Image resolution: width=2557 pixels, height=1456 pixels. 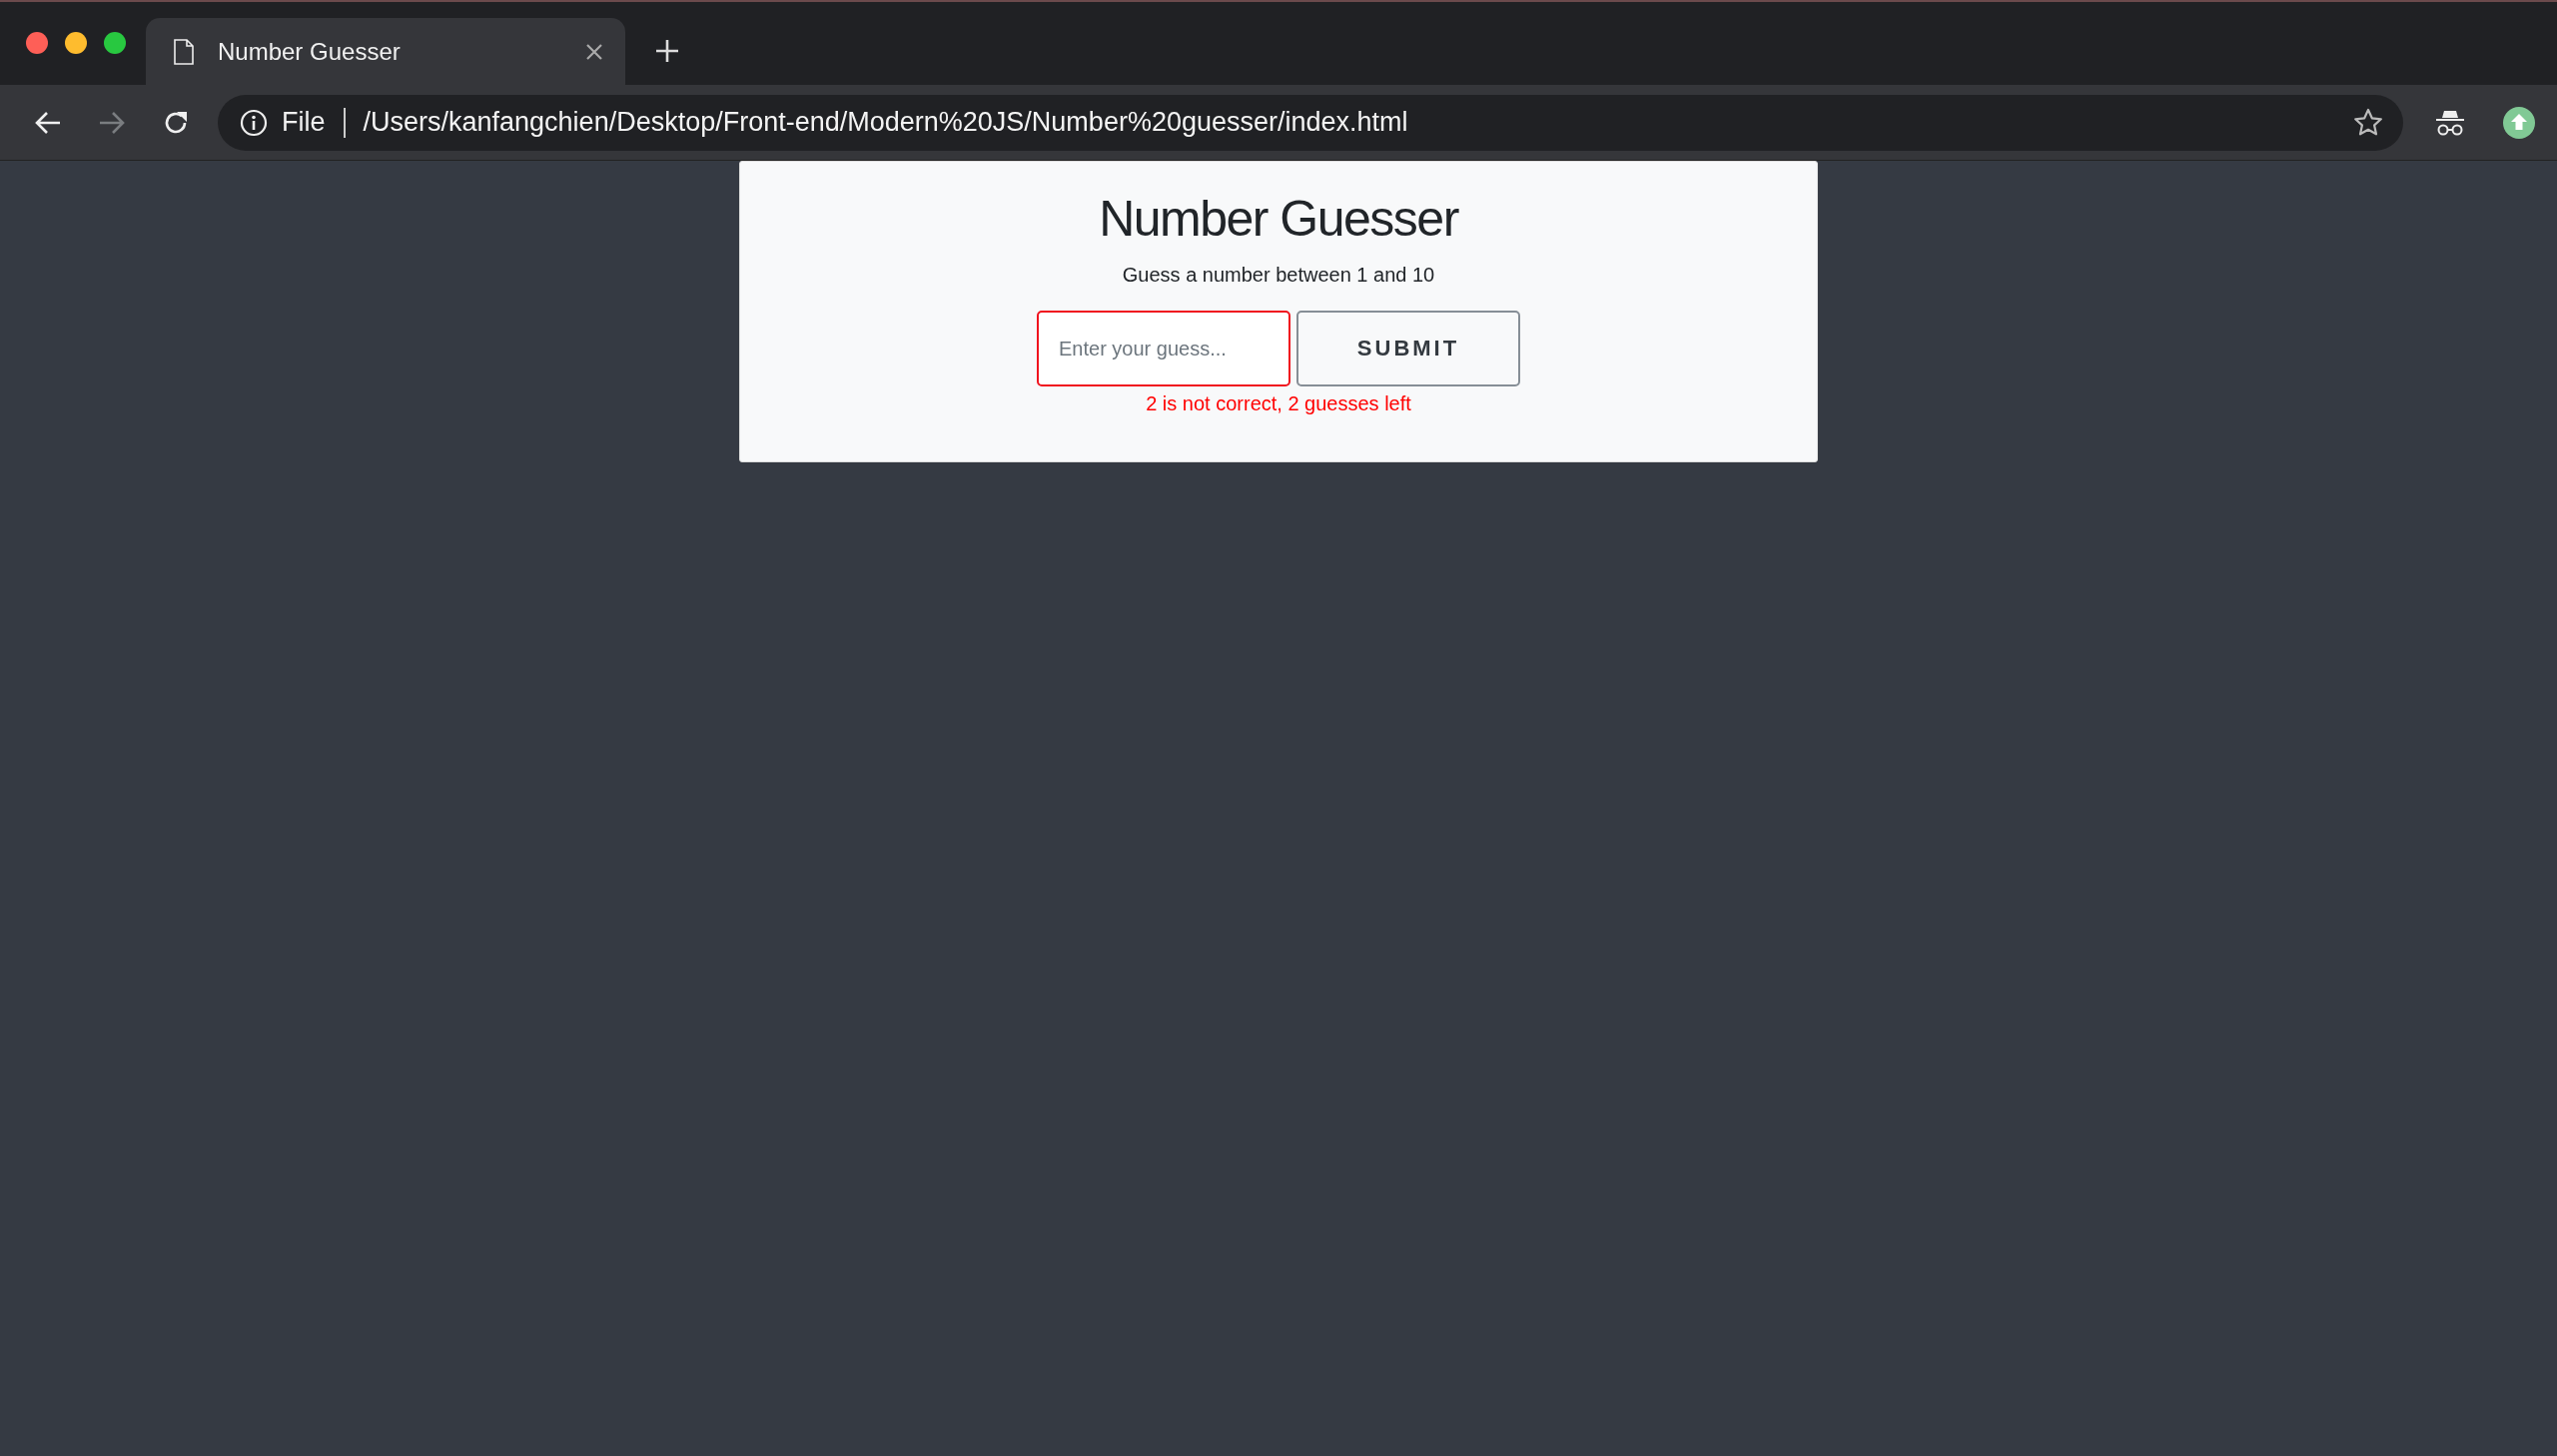 What do you see at coordinates (48, 122) in the screenshot?
I see `back-arrow-icon` at bounding box center [48, 122].